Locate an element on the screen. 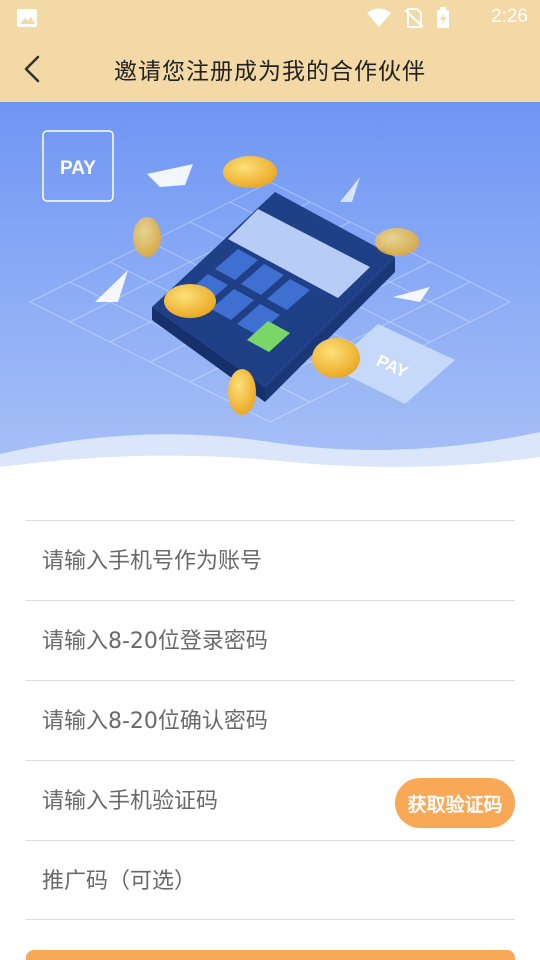  confirm-password-input is located at coordinates (212, 721).